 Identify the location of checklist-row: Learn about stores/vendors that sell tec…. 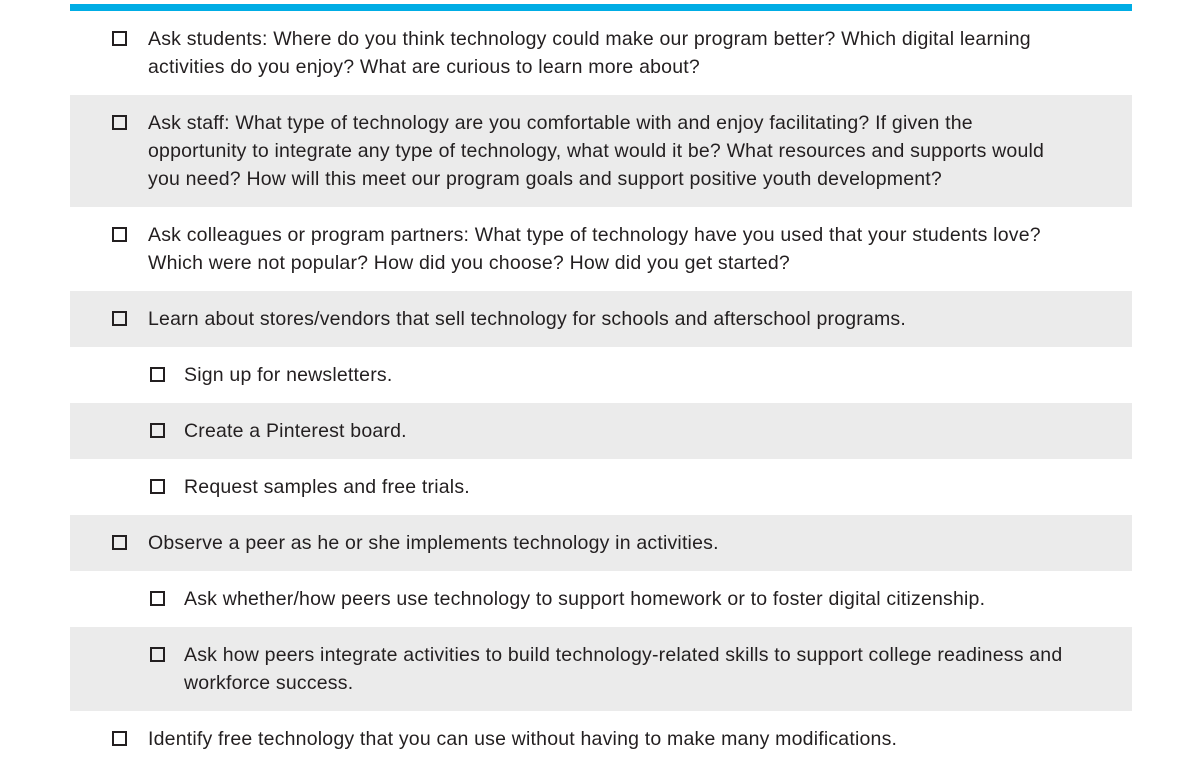
(601, 319).